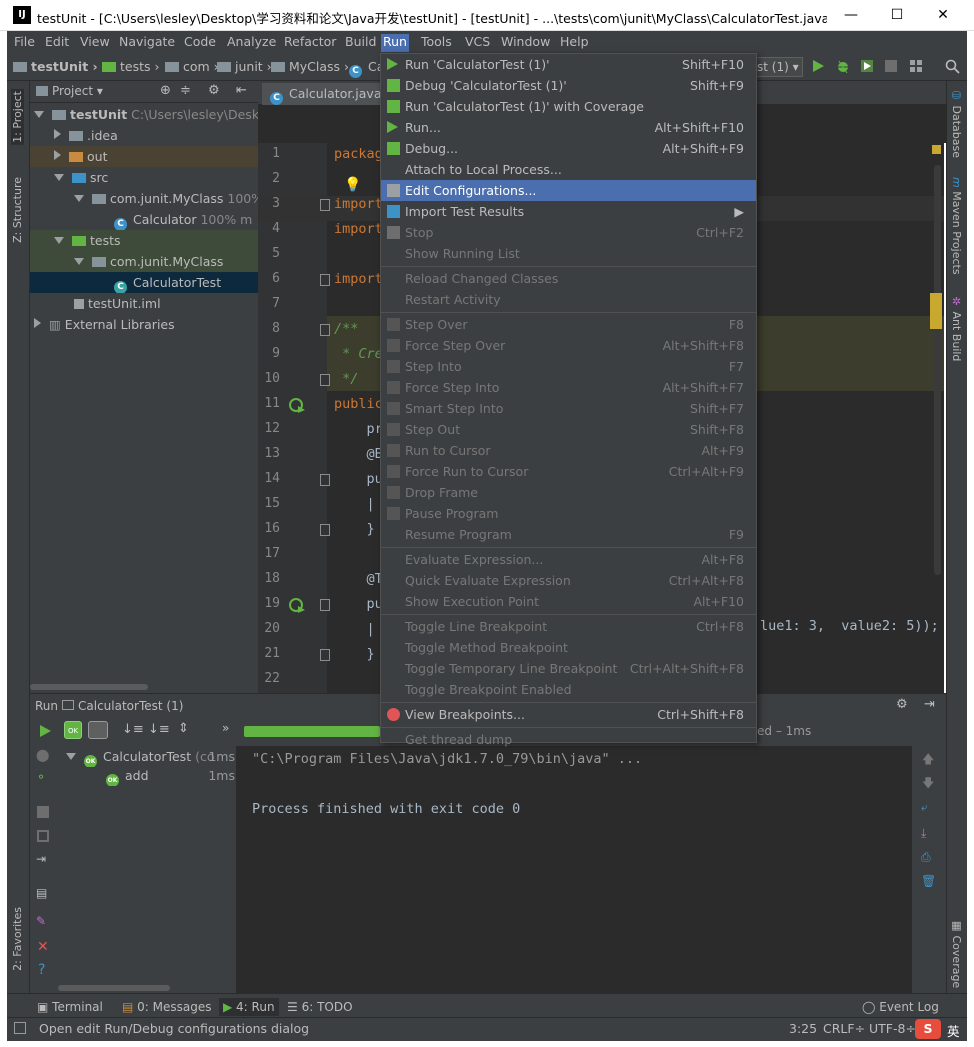 The image size is (974, 1047). Describe the element at coordinates (568, 647) in the screenshot. I see `run-menu-item-toggle-method-breakpoint: Toggle Method Breakpoint` at that location.